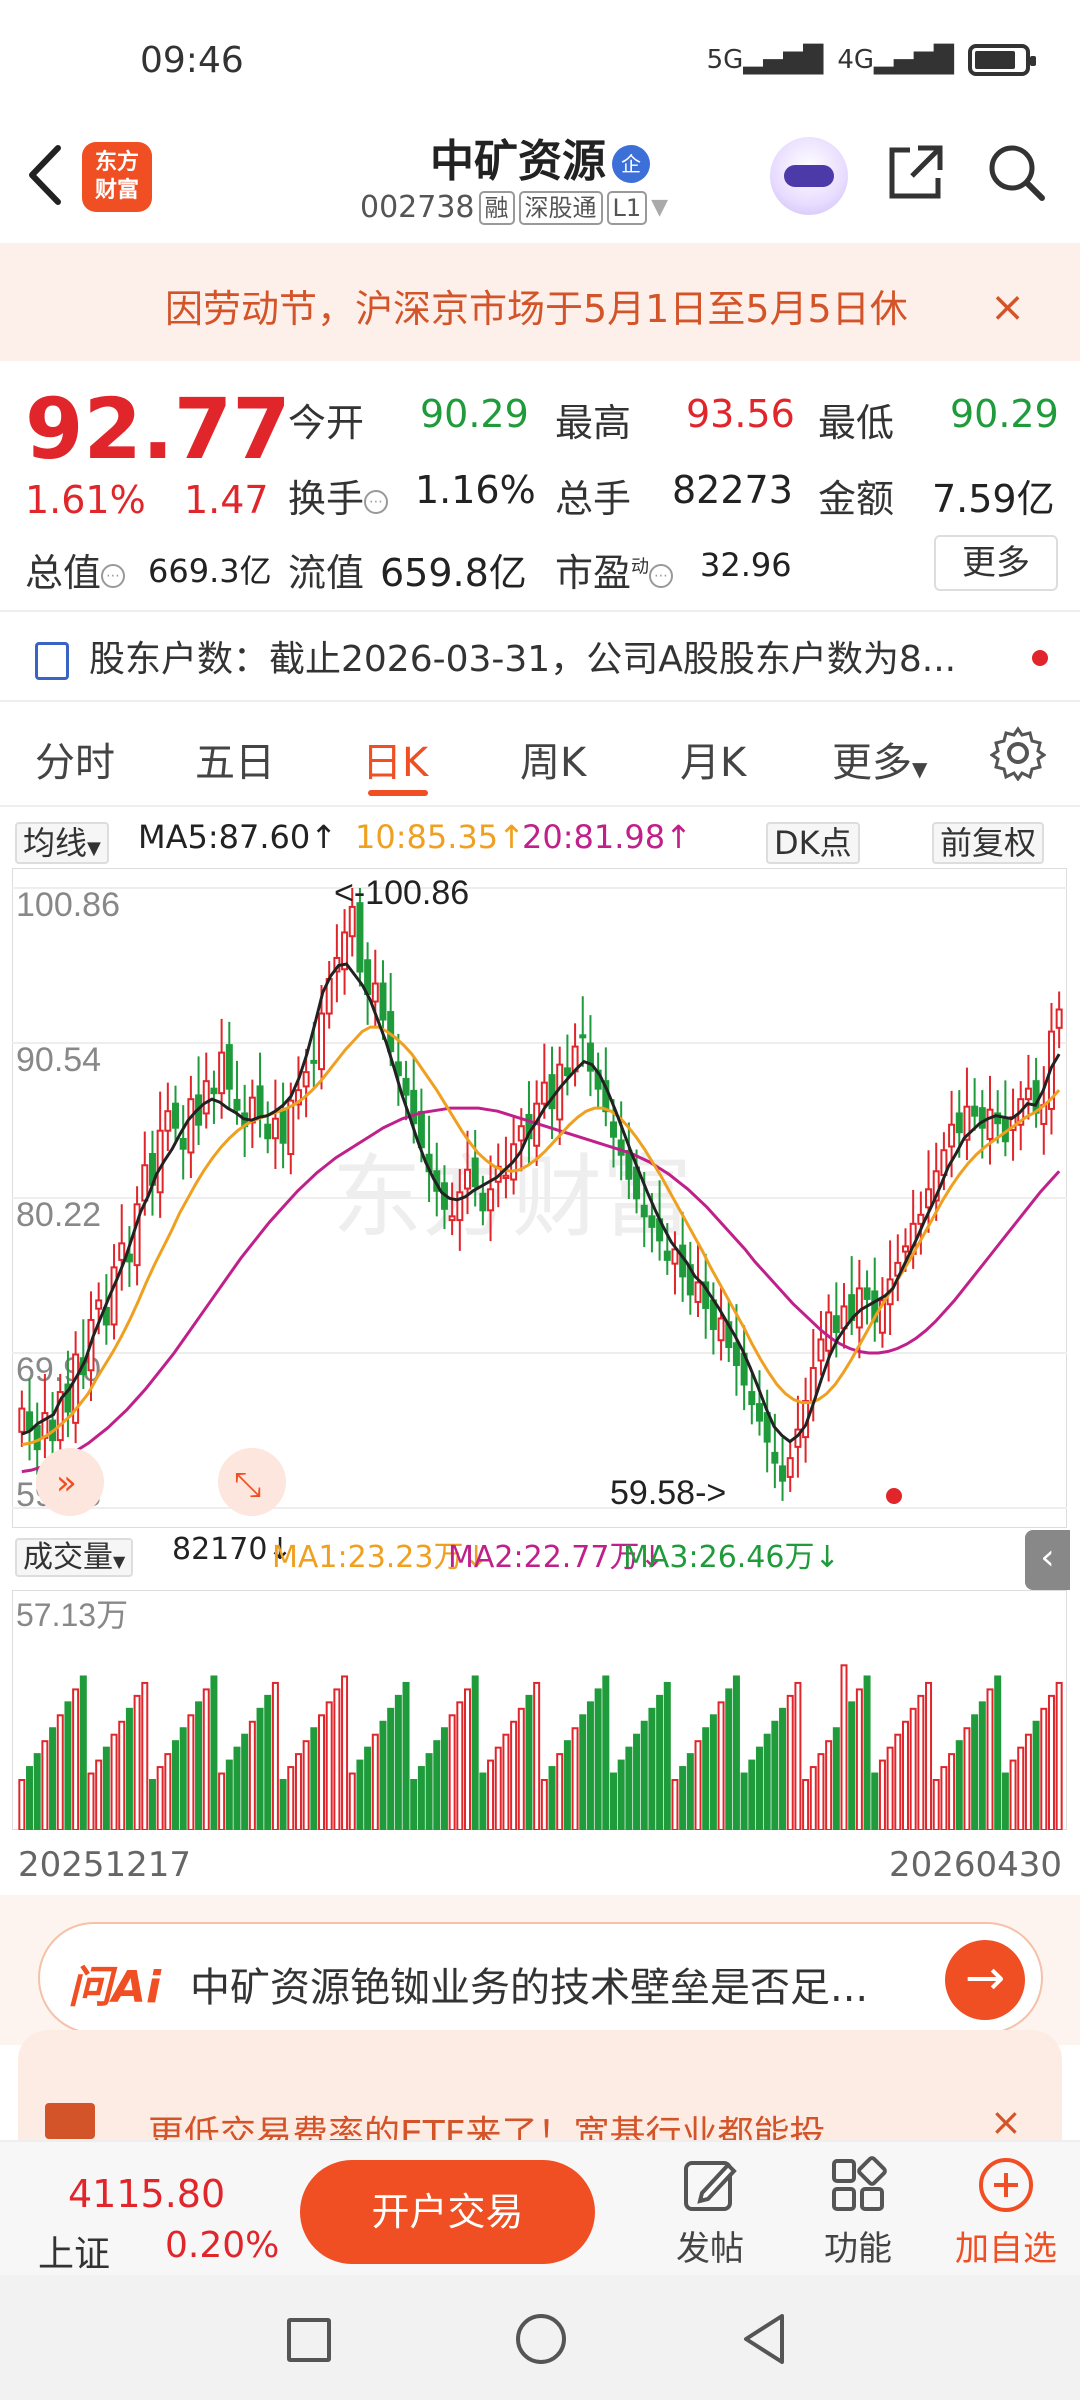 The width and height of the screenshot is (1080, 2400). I want to click on share-icon, so click(916, 172).